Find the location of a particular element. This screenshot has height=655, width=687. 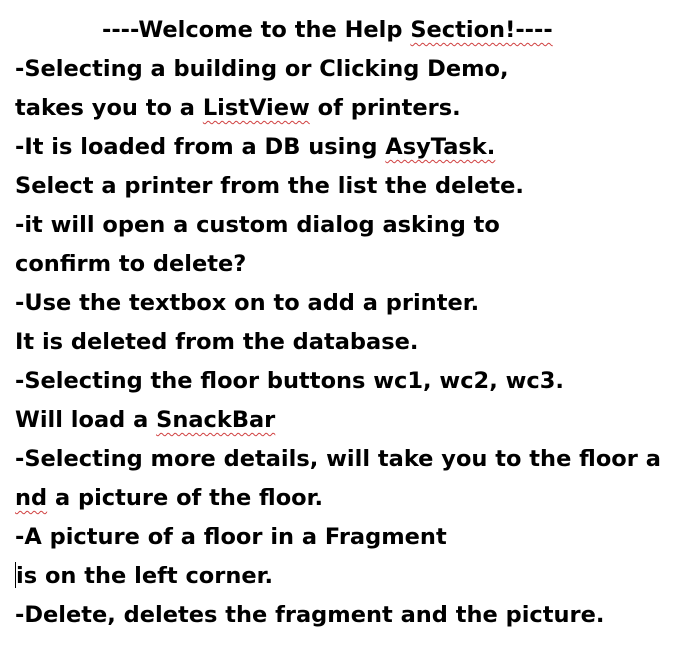

help-line-text: confirm to delete? is located at coordinates (131, 264).